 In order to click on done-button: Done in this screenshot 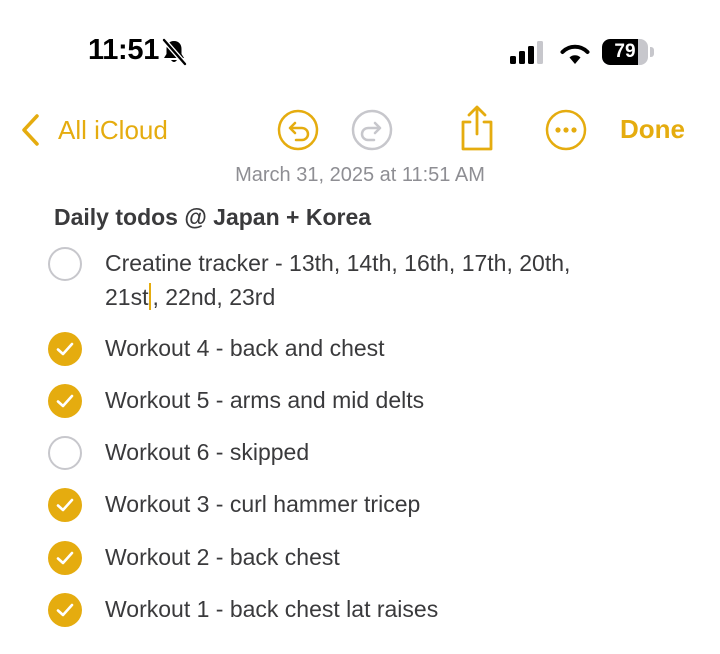, I will do `click(652, 129)`.